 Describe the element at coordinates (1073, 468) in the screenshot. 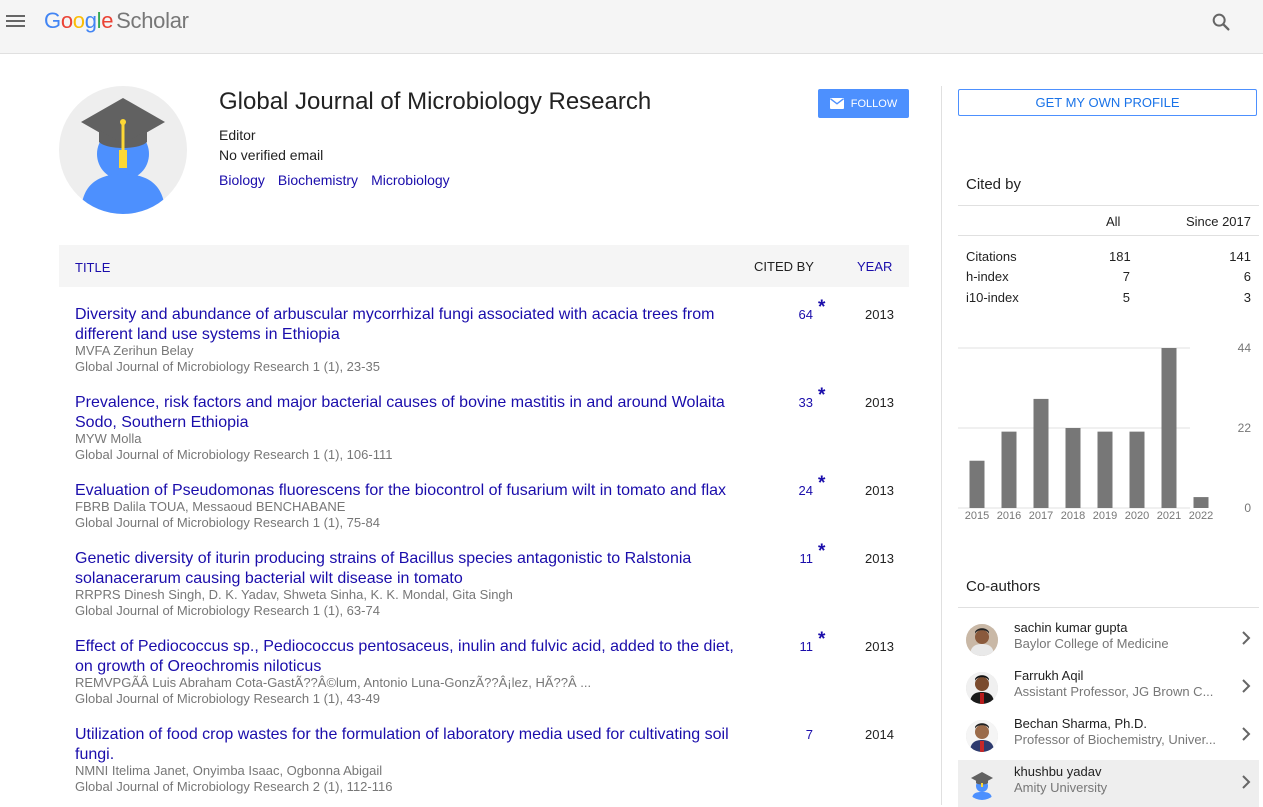

I see `chart-bar-2018` at that location.